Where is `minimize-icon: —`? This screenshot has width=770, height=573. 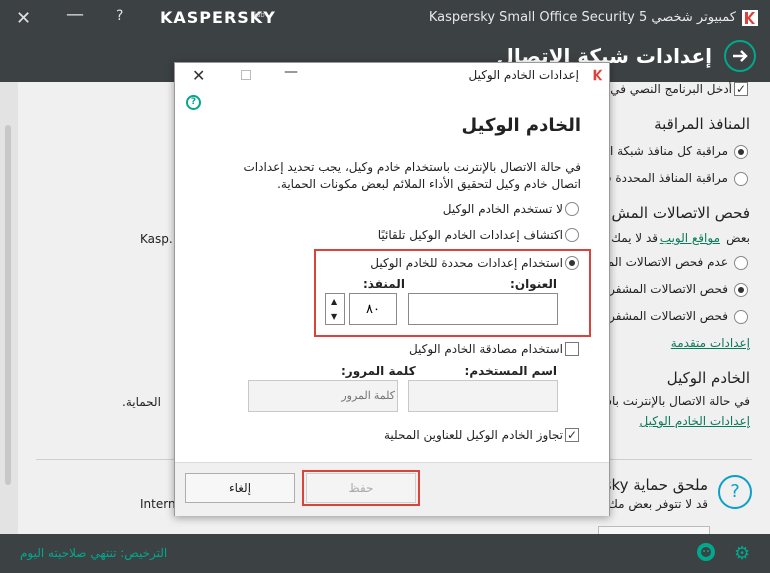
minimize-icon: — is located at coordinates (75, 14).